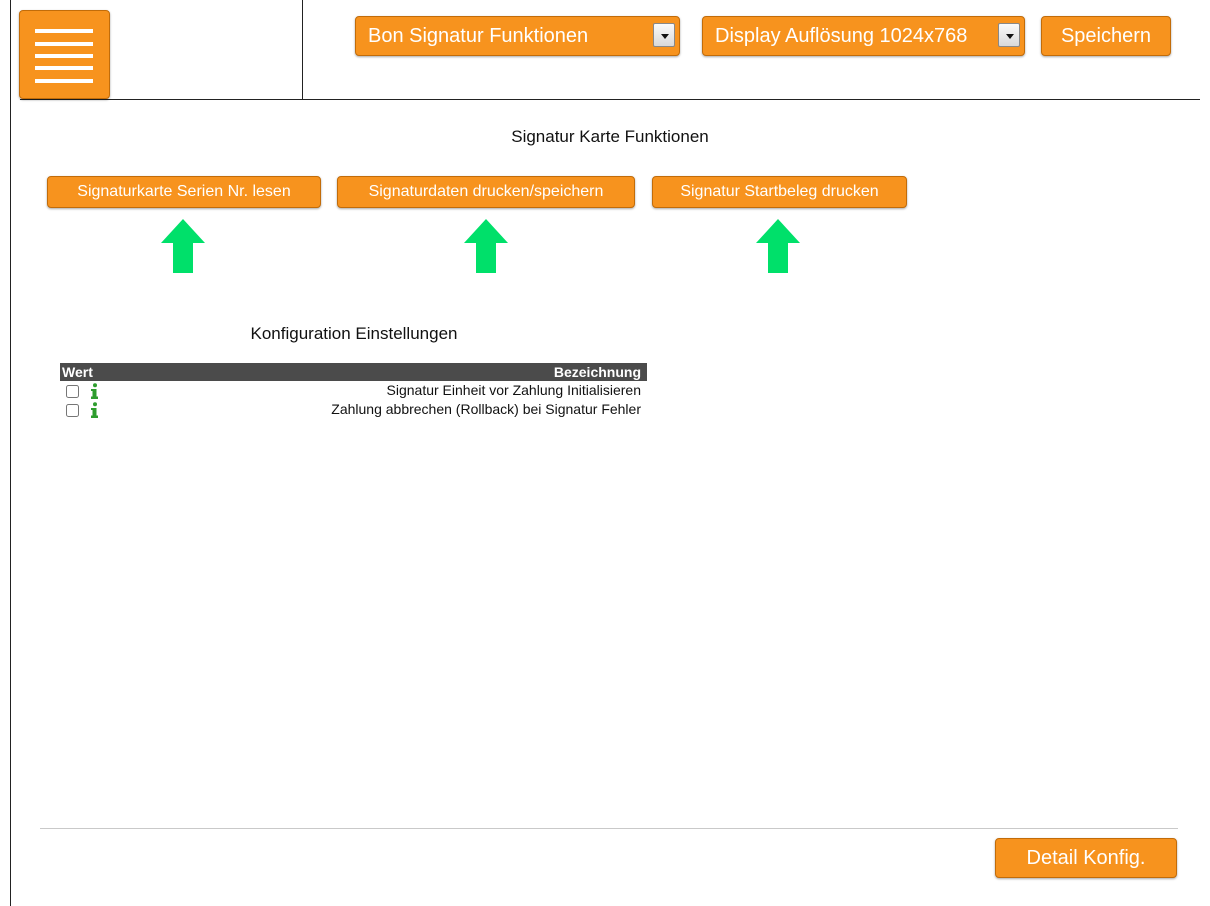 The image size is (1210, 906). What do you see at coordinates (610, 99) in the screenshot?
I see `header-separator` at bounding box center [610, 99].